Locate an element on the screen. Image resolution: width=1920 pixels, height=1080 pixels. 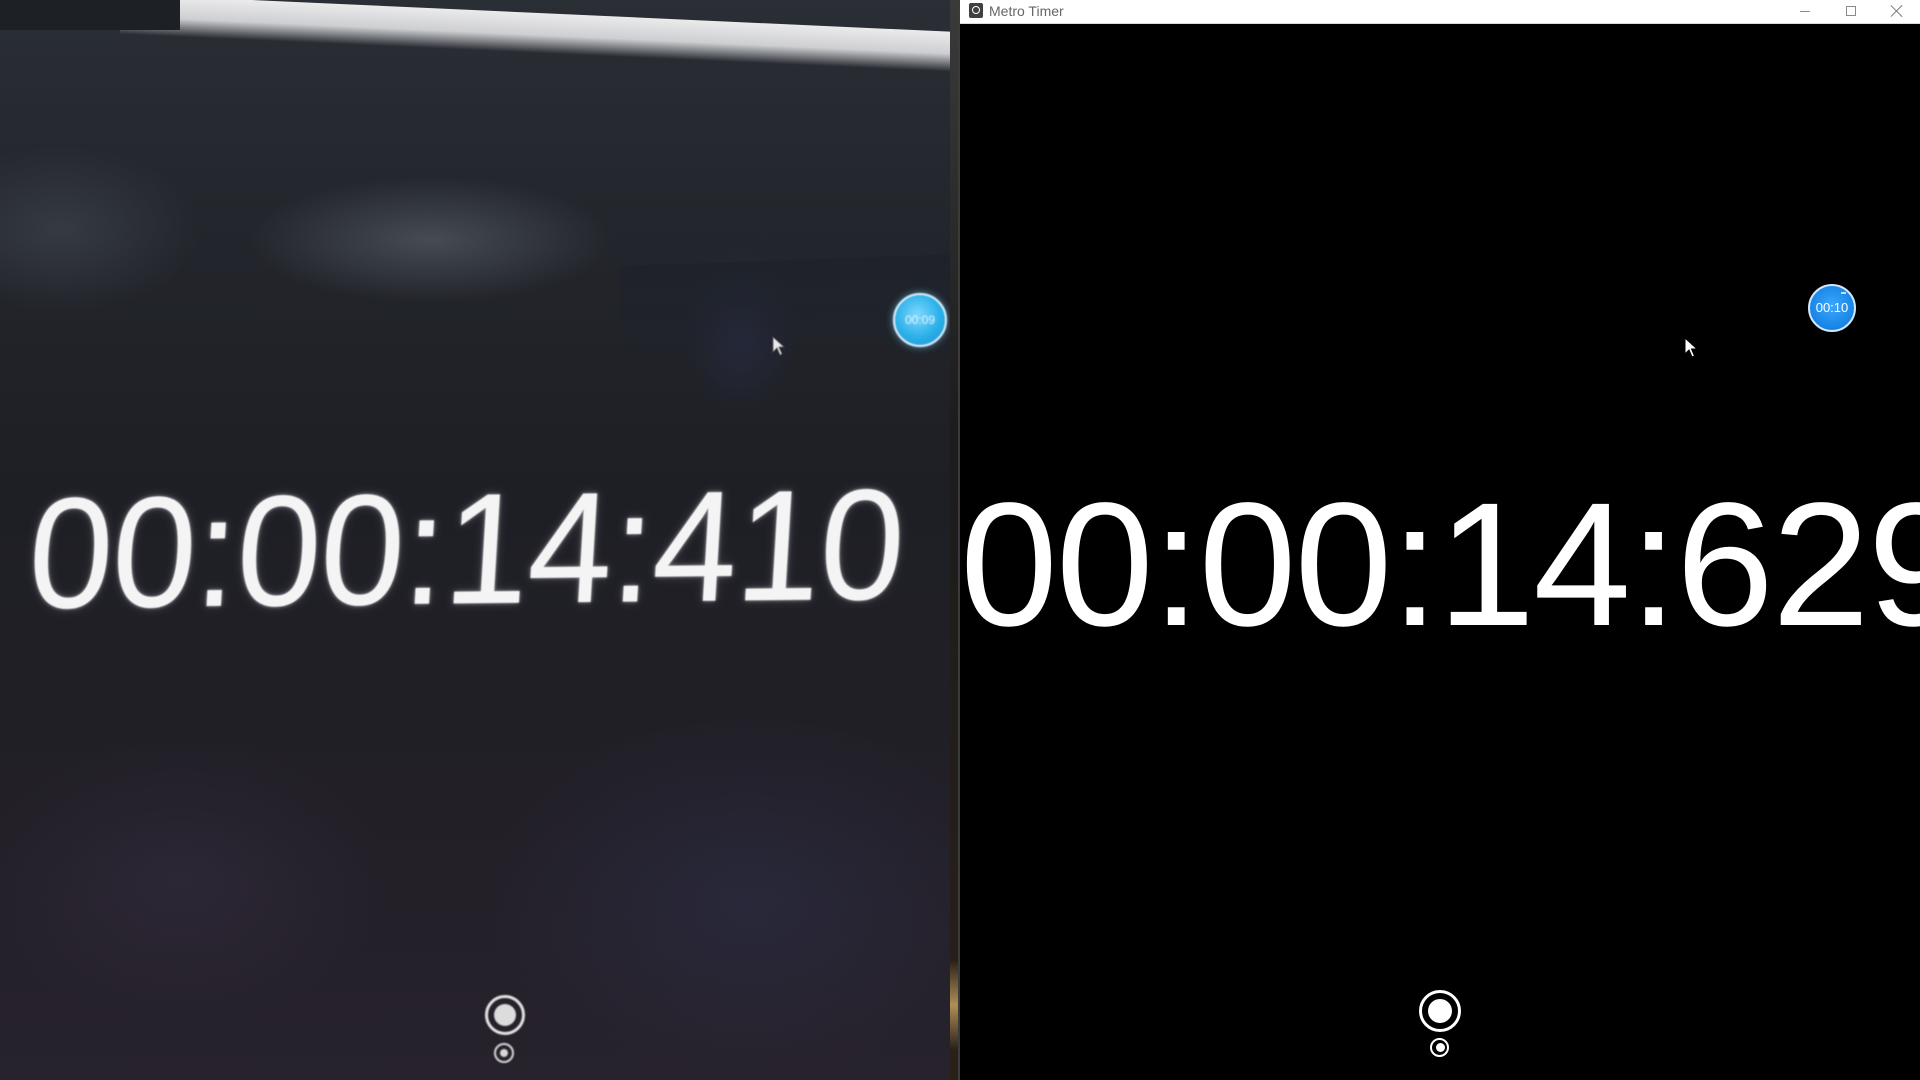
lap-button is located at coordinates (1439, 1047).